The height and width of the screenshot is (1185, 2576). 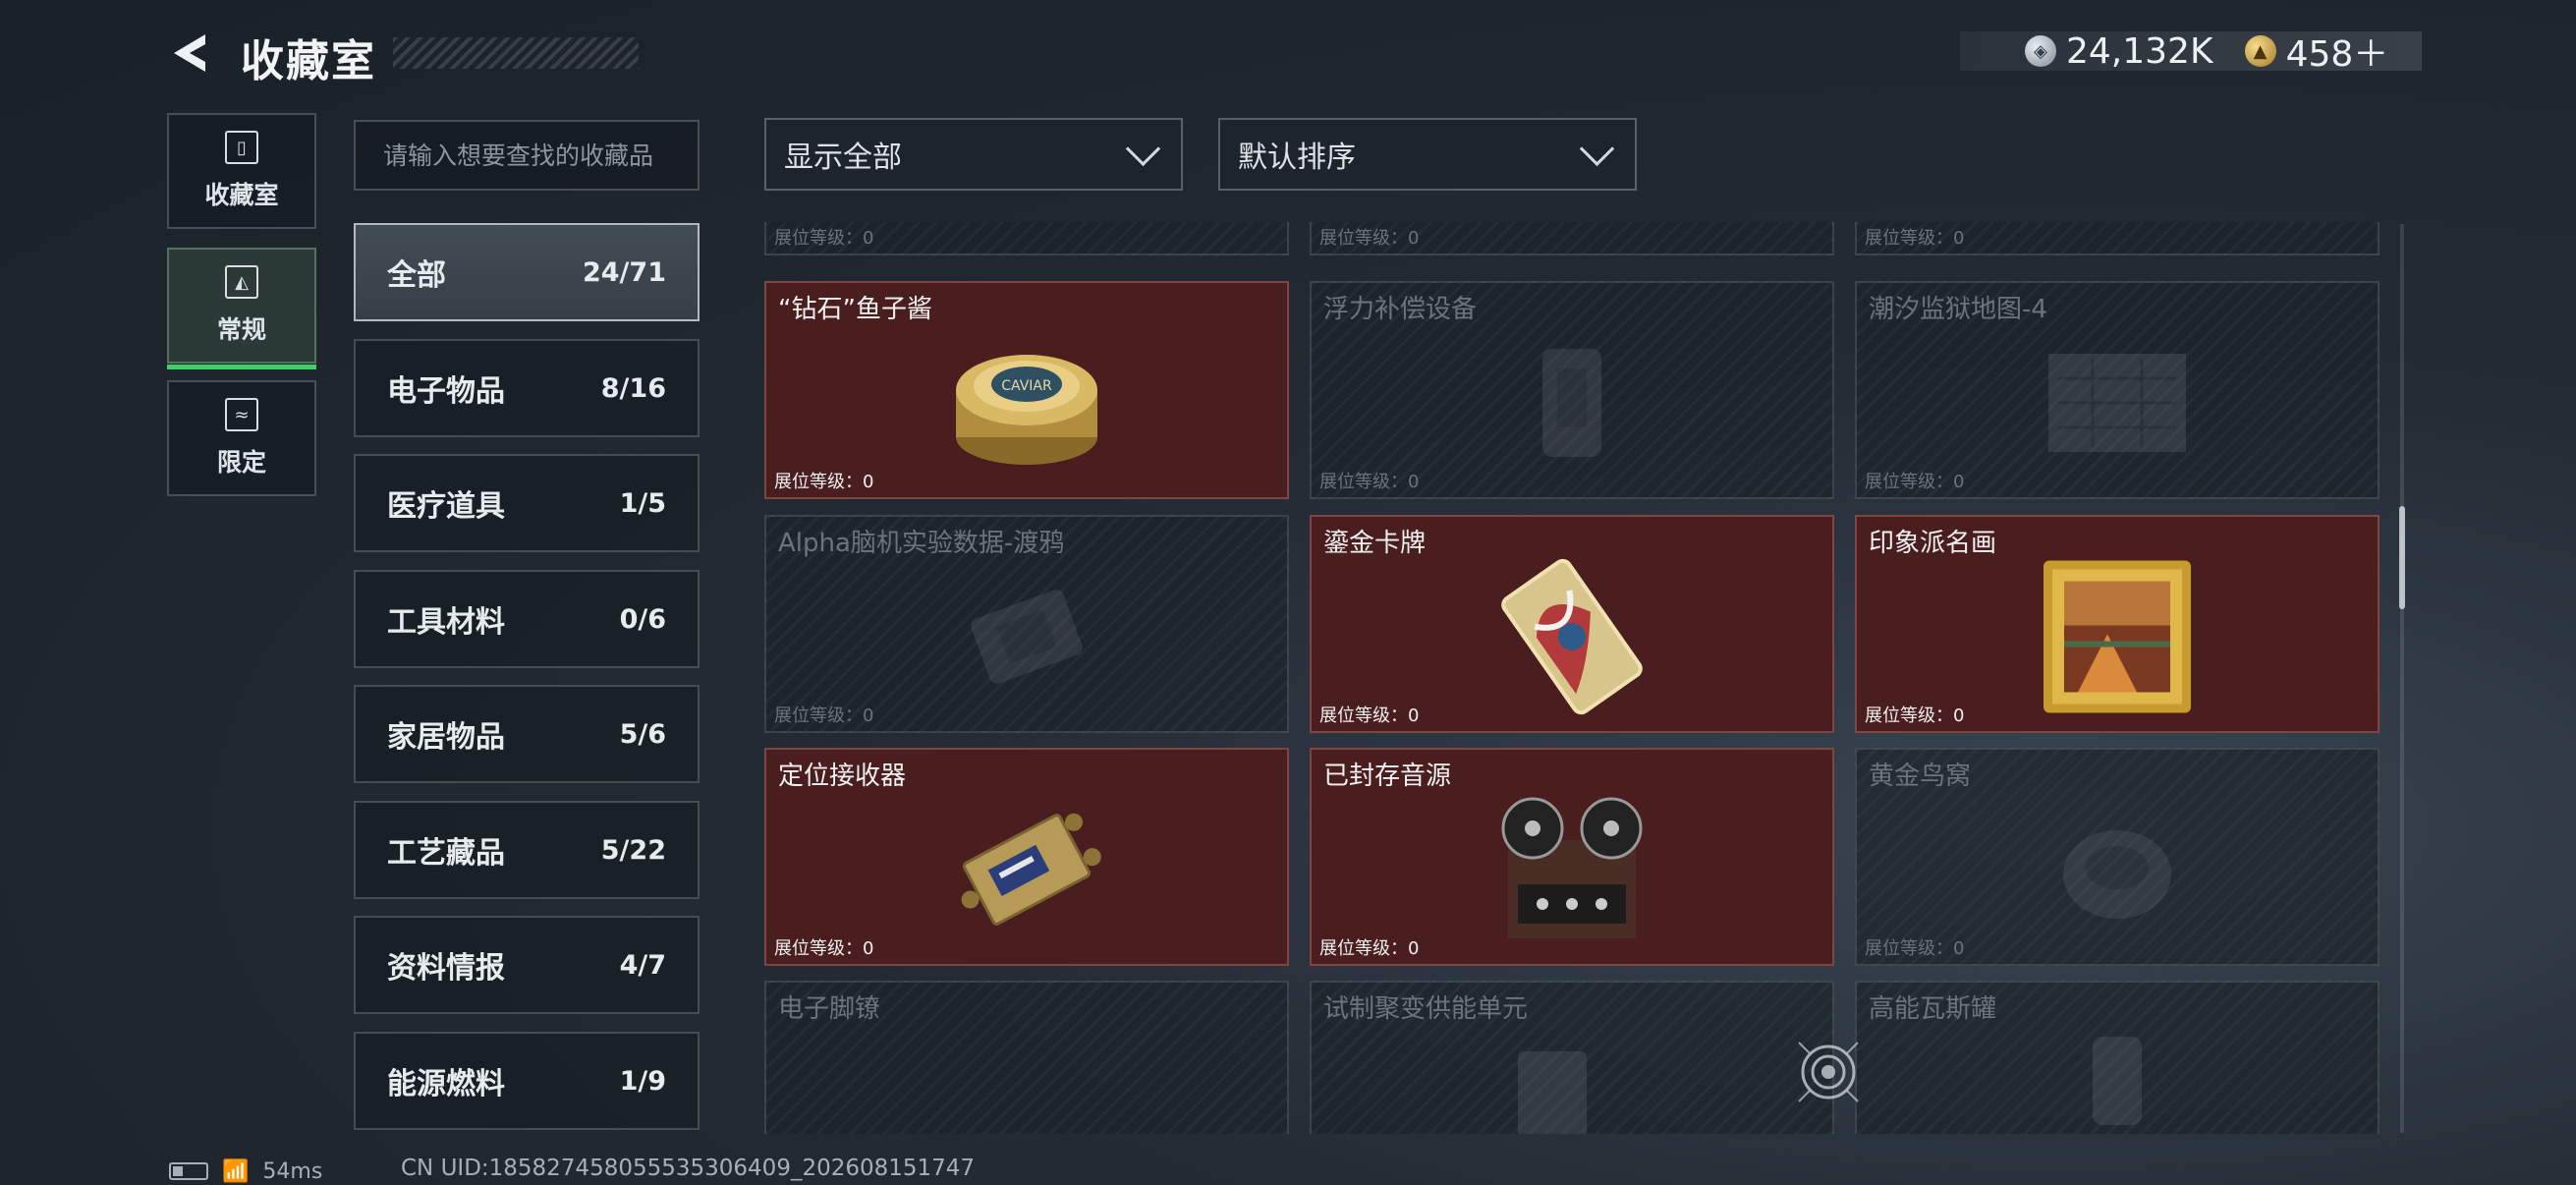 What do you see at coordinates (308, 61) in the screenshot?
I see `page-title: 收藏室` at bounding box center [308, 61].